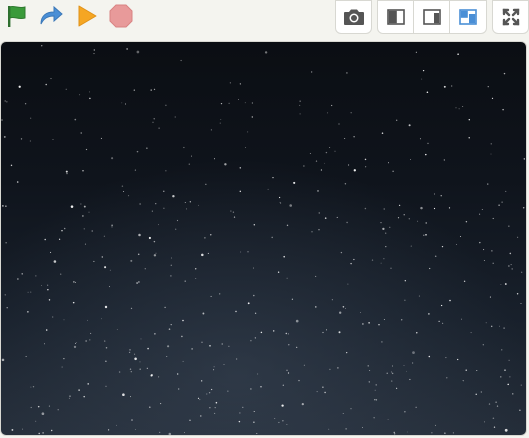 This screenshot has width=529, height=438. Describe the element at coordinates (468, 17) in the screenshot. I see `layout-small-stage-button` at that location.